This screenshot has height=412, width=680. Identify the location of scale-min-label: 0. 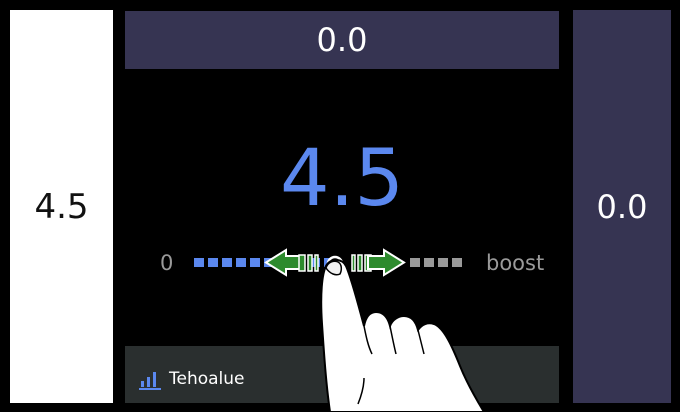
(167, 263).